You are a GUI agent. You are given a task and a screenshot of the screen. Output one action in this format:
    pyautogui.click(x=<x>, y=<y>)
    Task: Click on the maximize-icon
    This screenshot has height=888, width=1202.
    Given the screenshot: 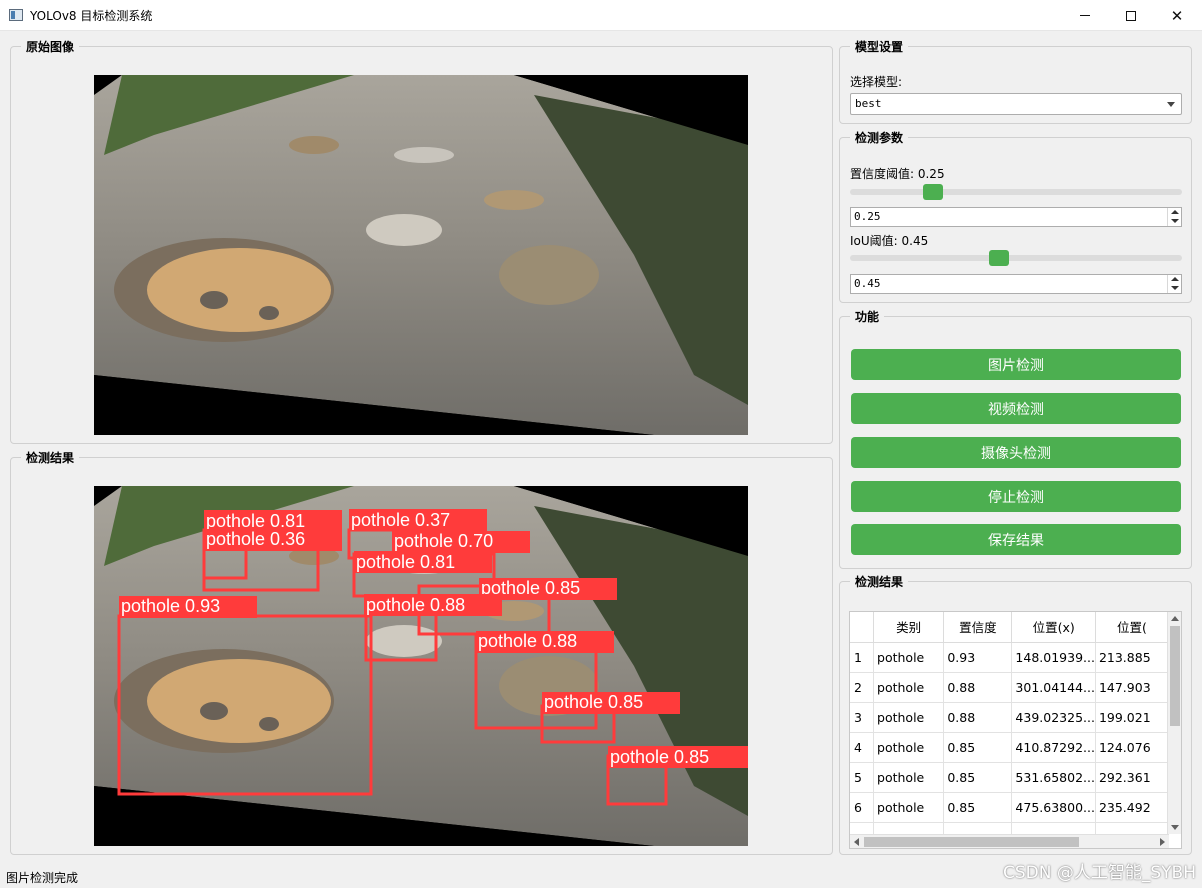 What is the action you would take?
    pyautogui.click(x=1131, y=15)
    